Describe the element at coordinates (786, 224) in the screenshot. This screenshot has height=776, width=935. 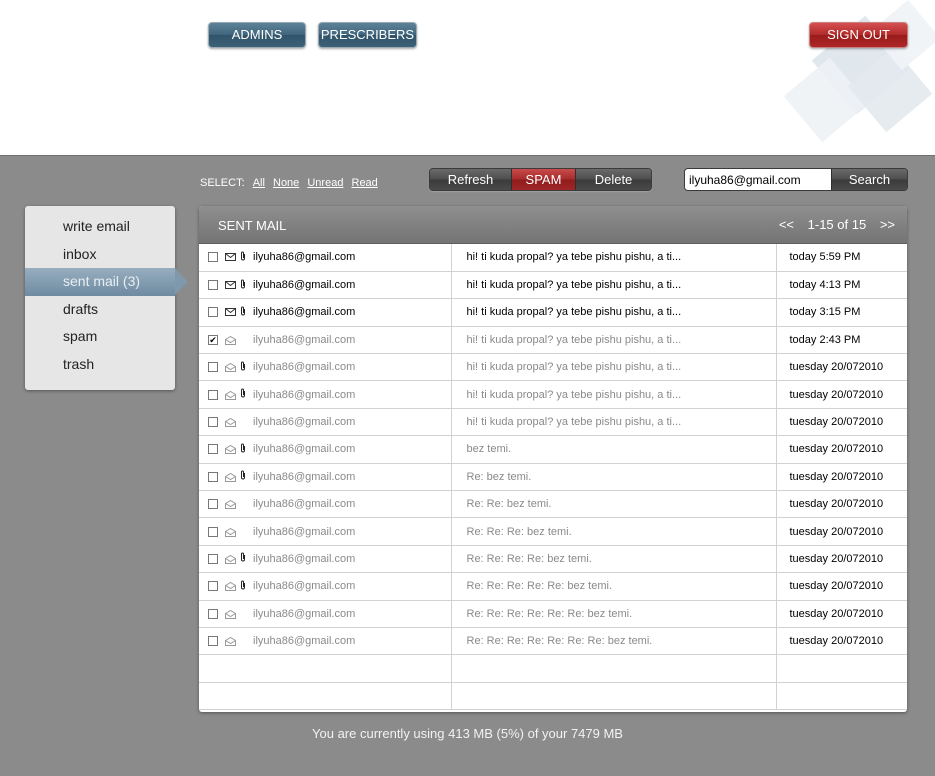
I see `prev-page-button: <<` at that location.